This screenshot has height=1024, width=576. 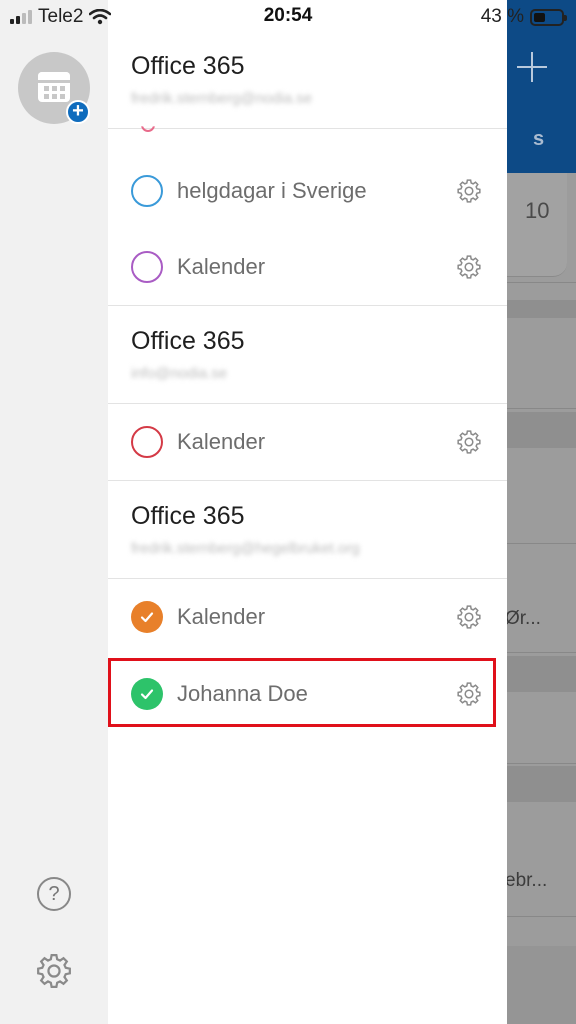 What do you see at coordinates (179, 373) in the screenshot?
I see `account-email: info@nodia.se` at bounding box center [179, 373].